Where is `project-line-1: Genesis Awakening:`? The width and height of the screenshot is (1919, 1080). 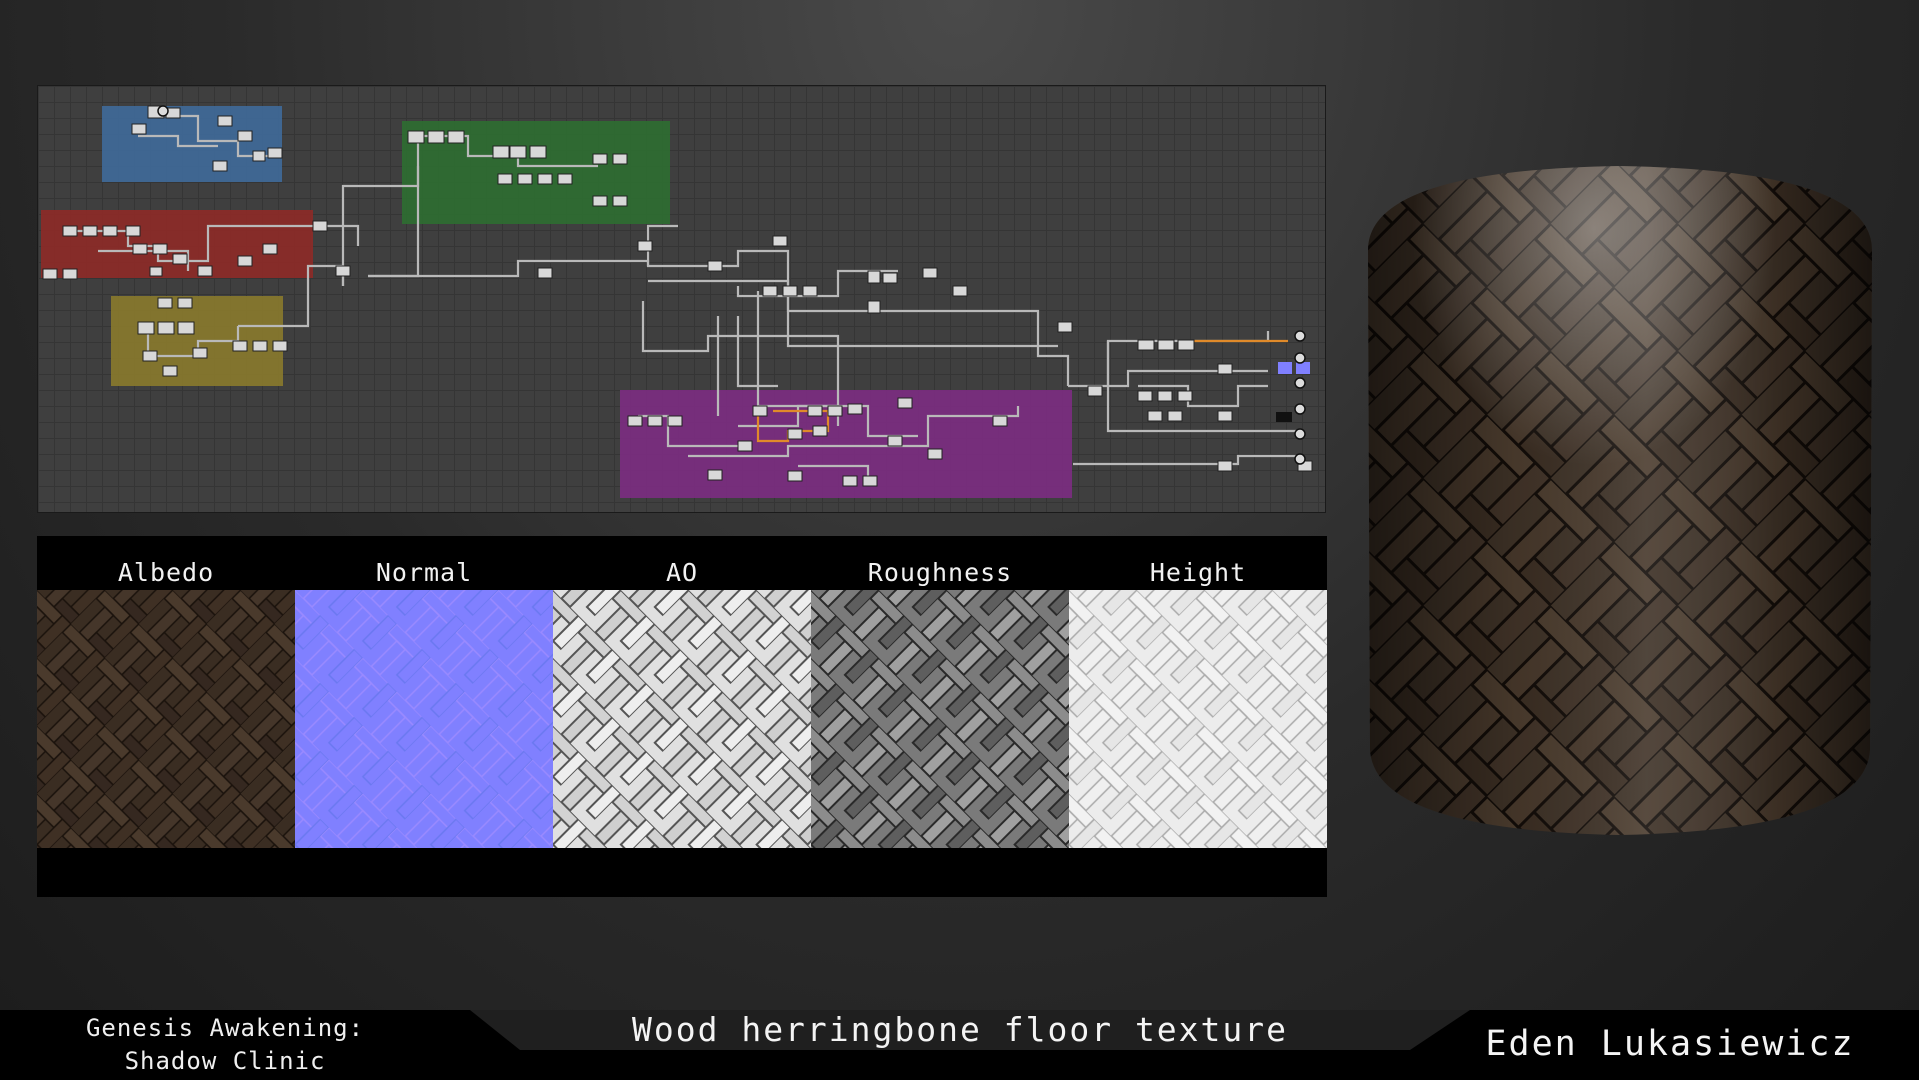 project-line-1: Genesis Awakening: is located at coordinates (225, 1028).